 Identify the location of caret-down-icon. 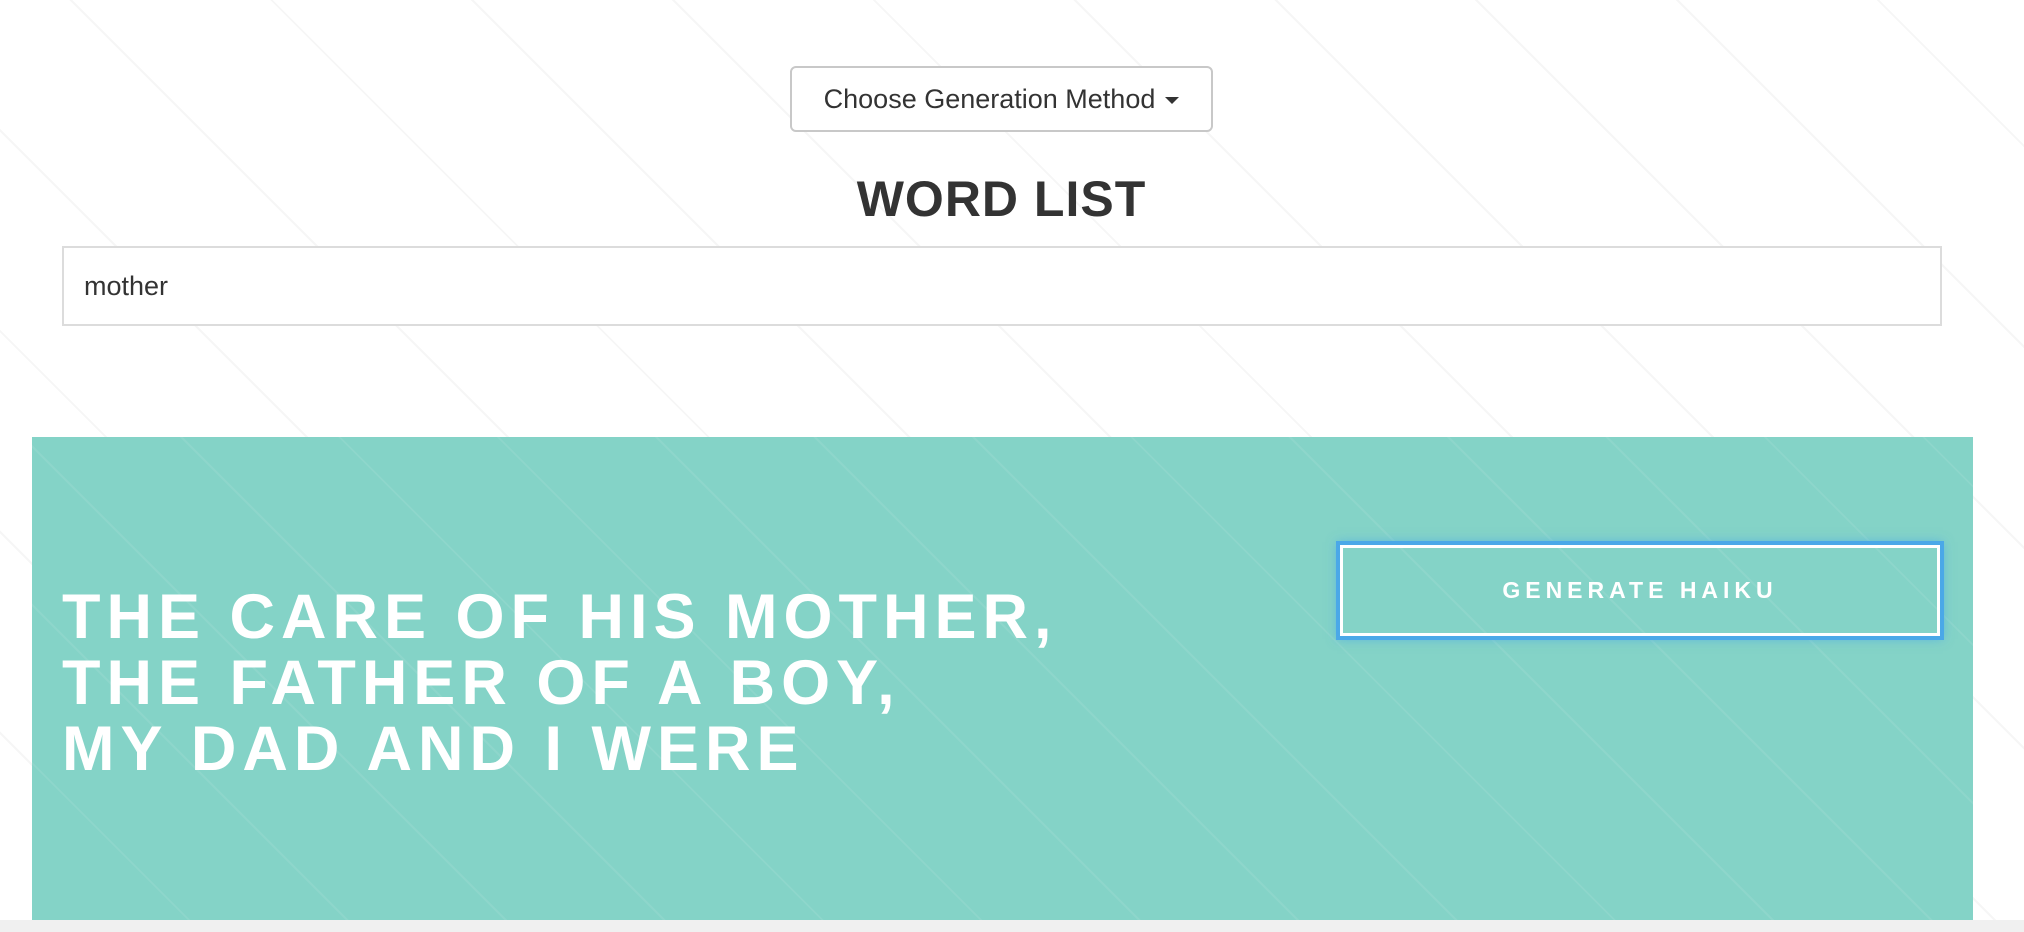
(1172, 100).